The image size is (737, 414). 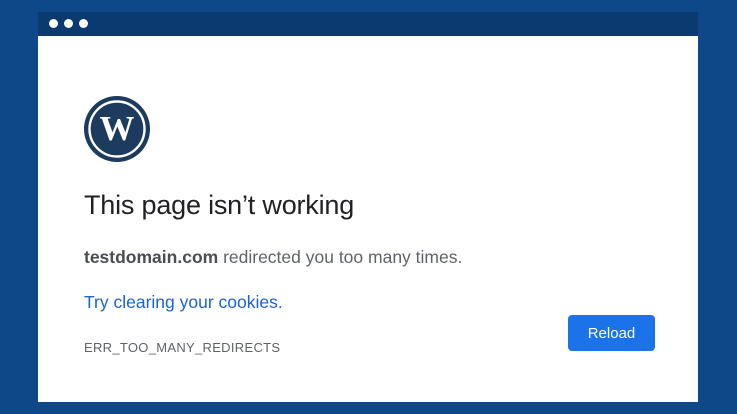 I want to click on error-code: ERR_TOO_MANY_REDIRECTS, so click(x=182, y=347).